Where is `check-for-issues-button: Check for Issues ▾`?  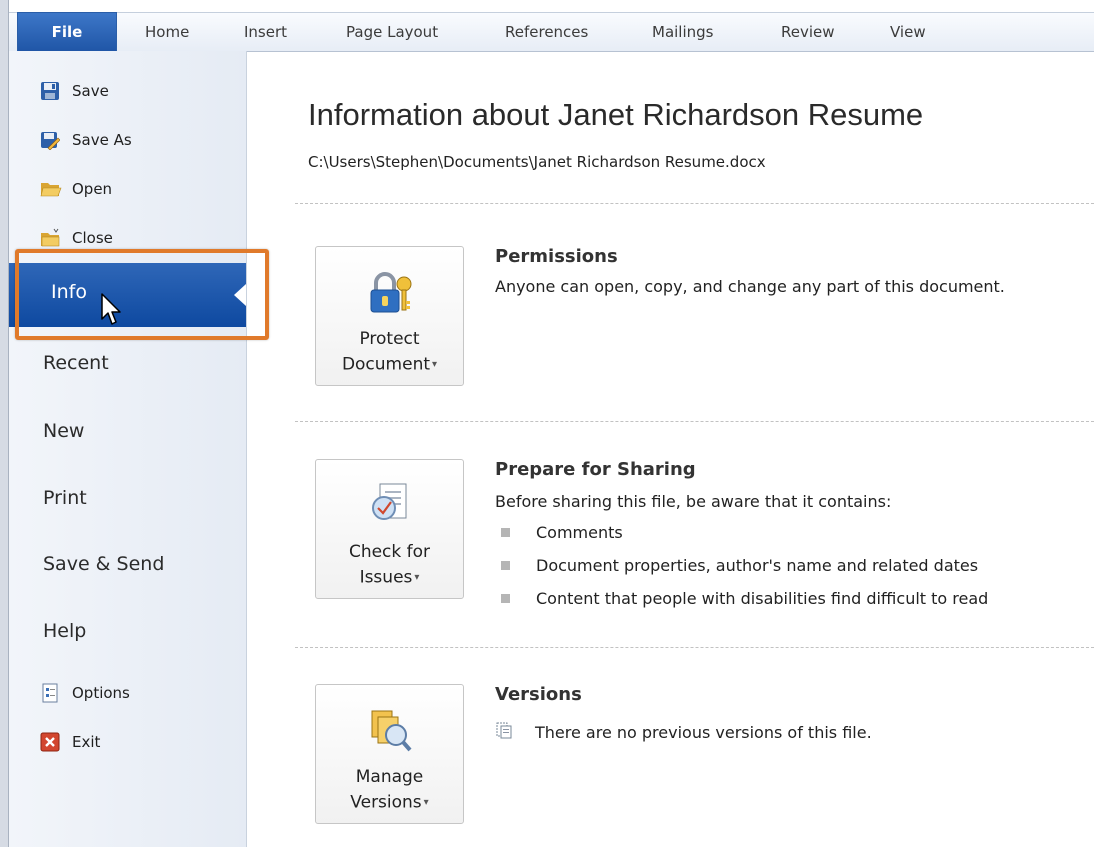 check-for-issues-button: Check for Issues ▾ is located at coordinates (389, 529).